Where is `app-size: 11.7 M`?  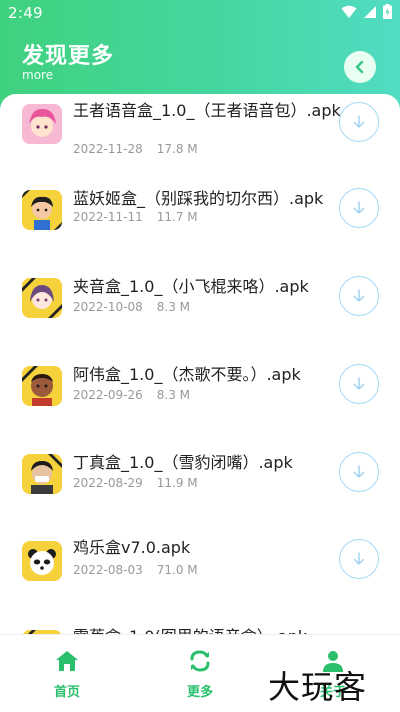
app-size: 11.7 M is located at coordinates (177, 217).